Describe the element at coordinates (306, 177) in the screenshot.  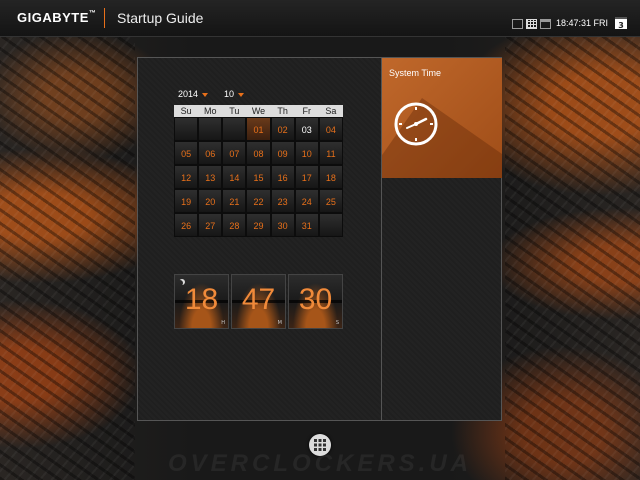
I see `calendar-day: 17` at that location.